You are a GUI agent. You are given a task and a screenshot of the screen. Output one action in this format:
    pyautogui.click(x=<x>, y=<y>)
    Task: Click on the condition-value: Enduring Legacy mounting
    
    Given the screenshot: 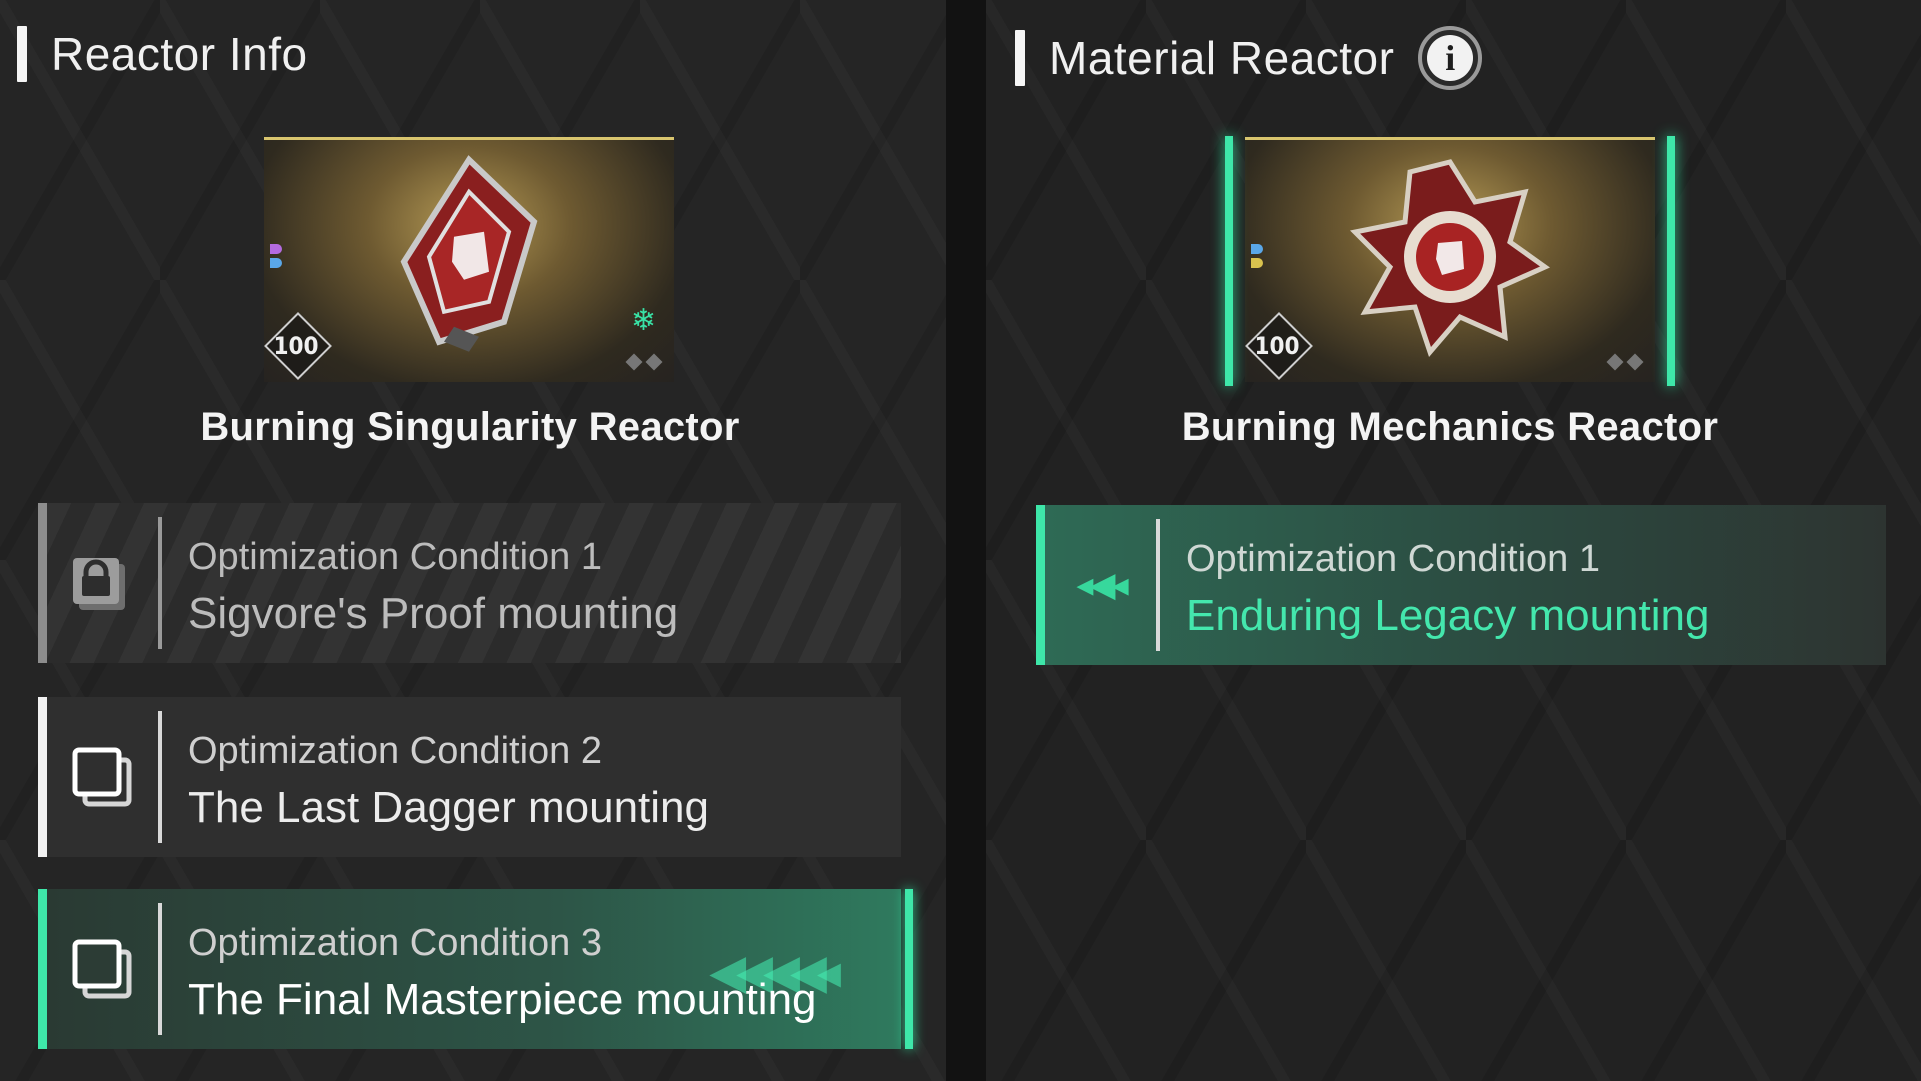 What is the action you would take?
    pyautogui.click(x=1448, y=615)
    